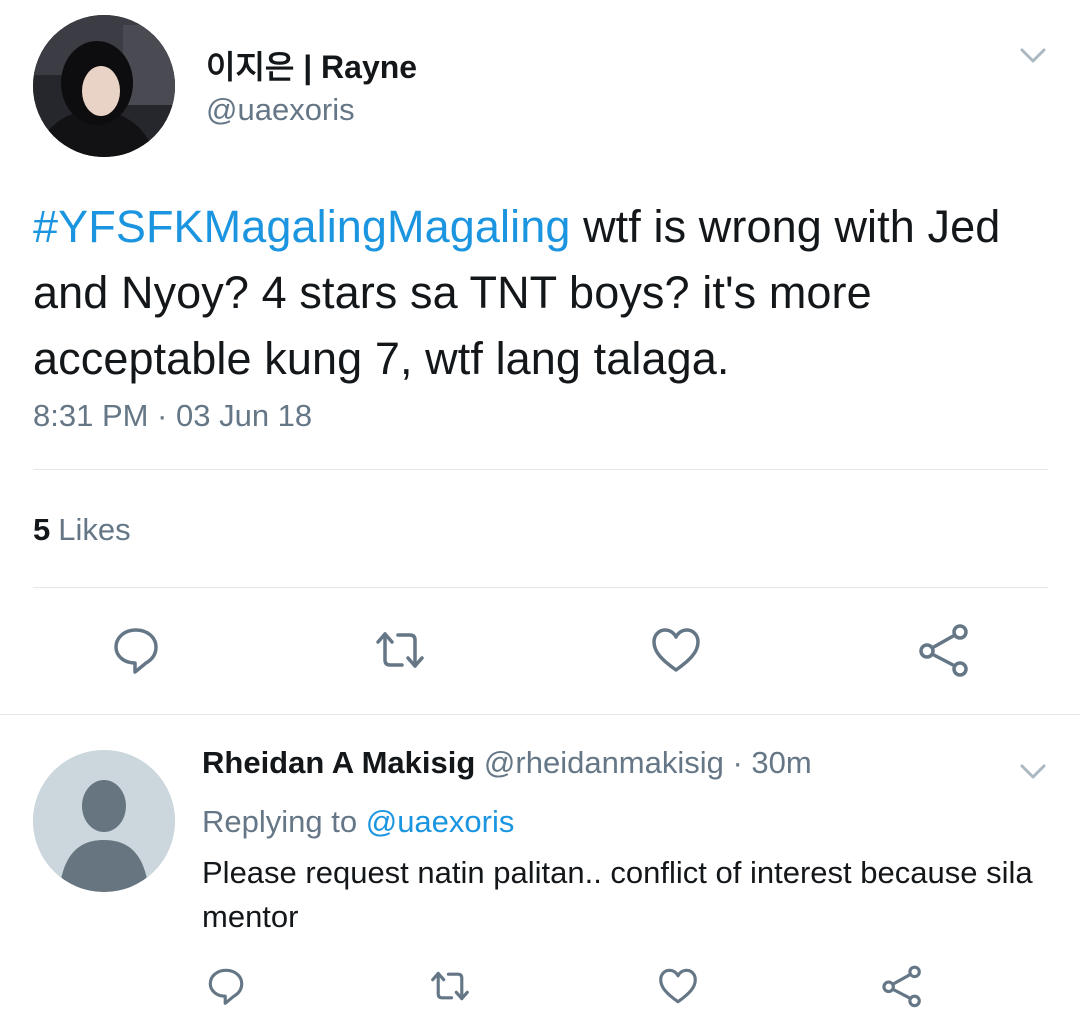 Image resolution: width=1080 pixels, height=1027 pixels. What do you see at coordinates (42, 529) in the screenshot?
I see `likes-count: 5` at bounding box center [42, 529].